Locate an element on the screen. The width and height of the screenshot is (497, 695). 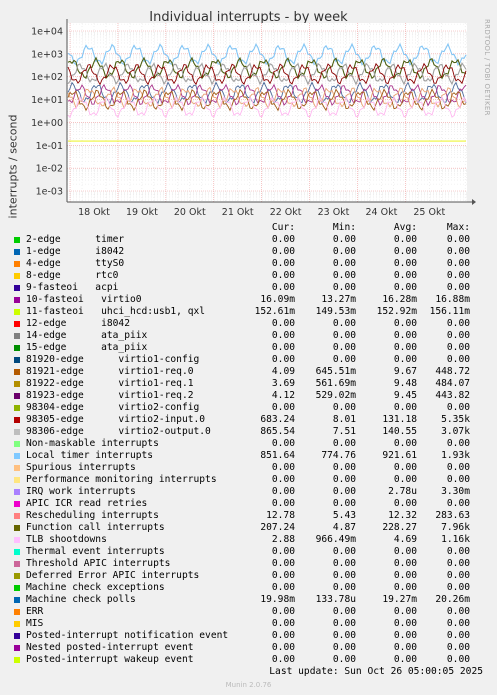
legend-min-value: 13.27m is located at coordinates (338, 299).